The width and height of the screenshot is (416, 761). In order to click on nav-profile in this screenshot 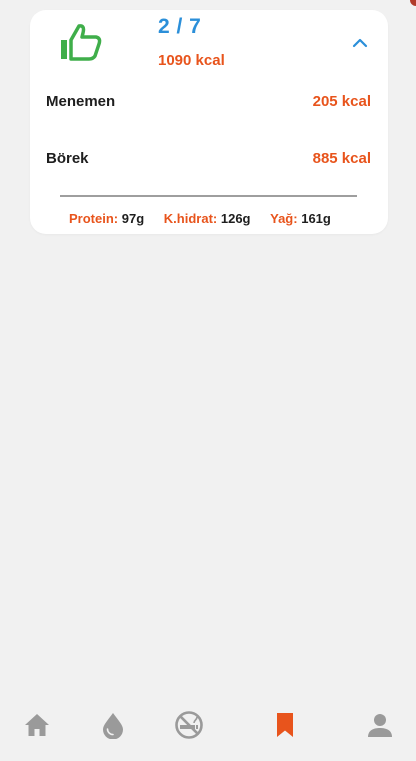, I will do `click(380, 725)`.